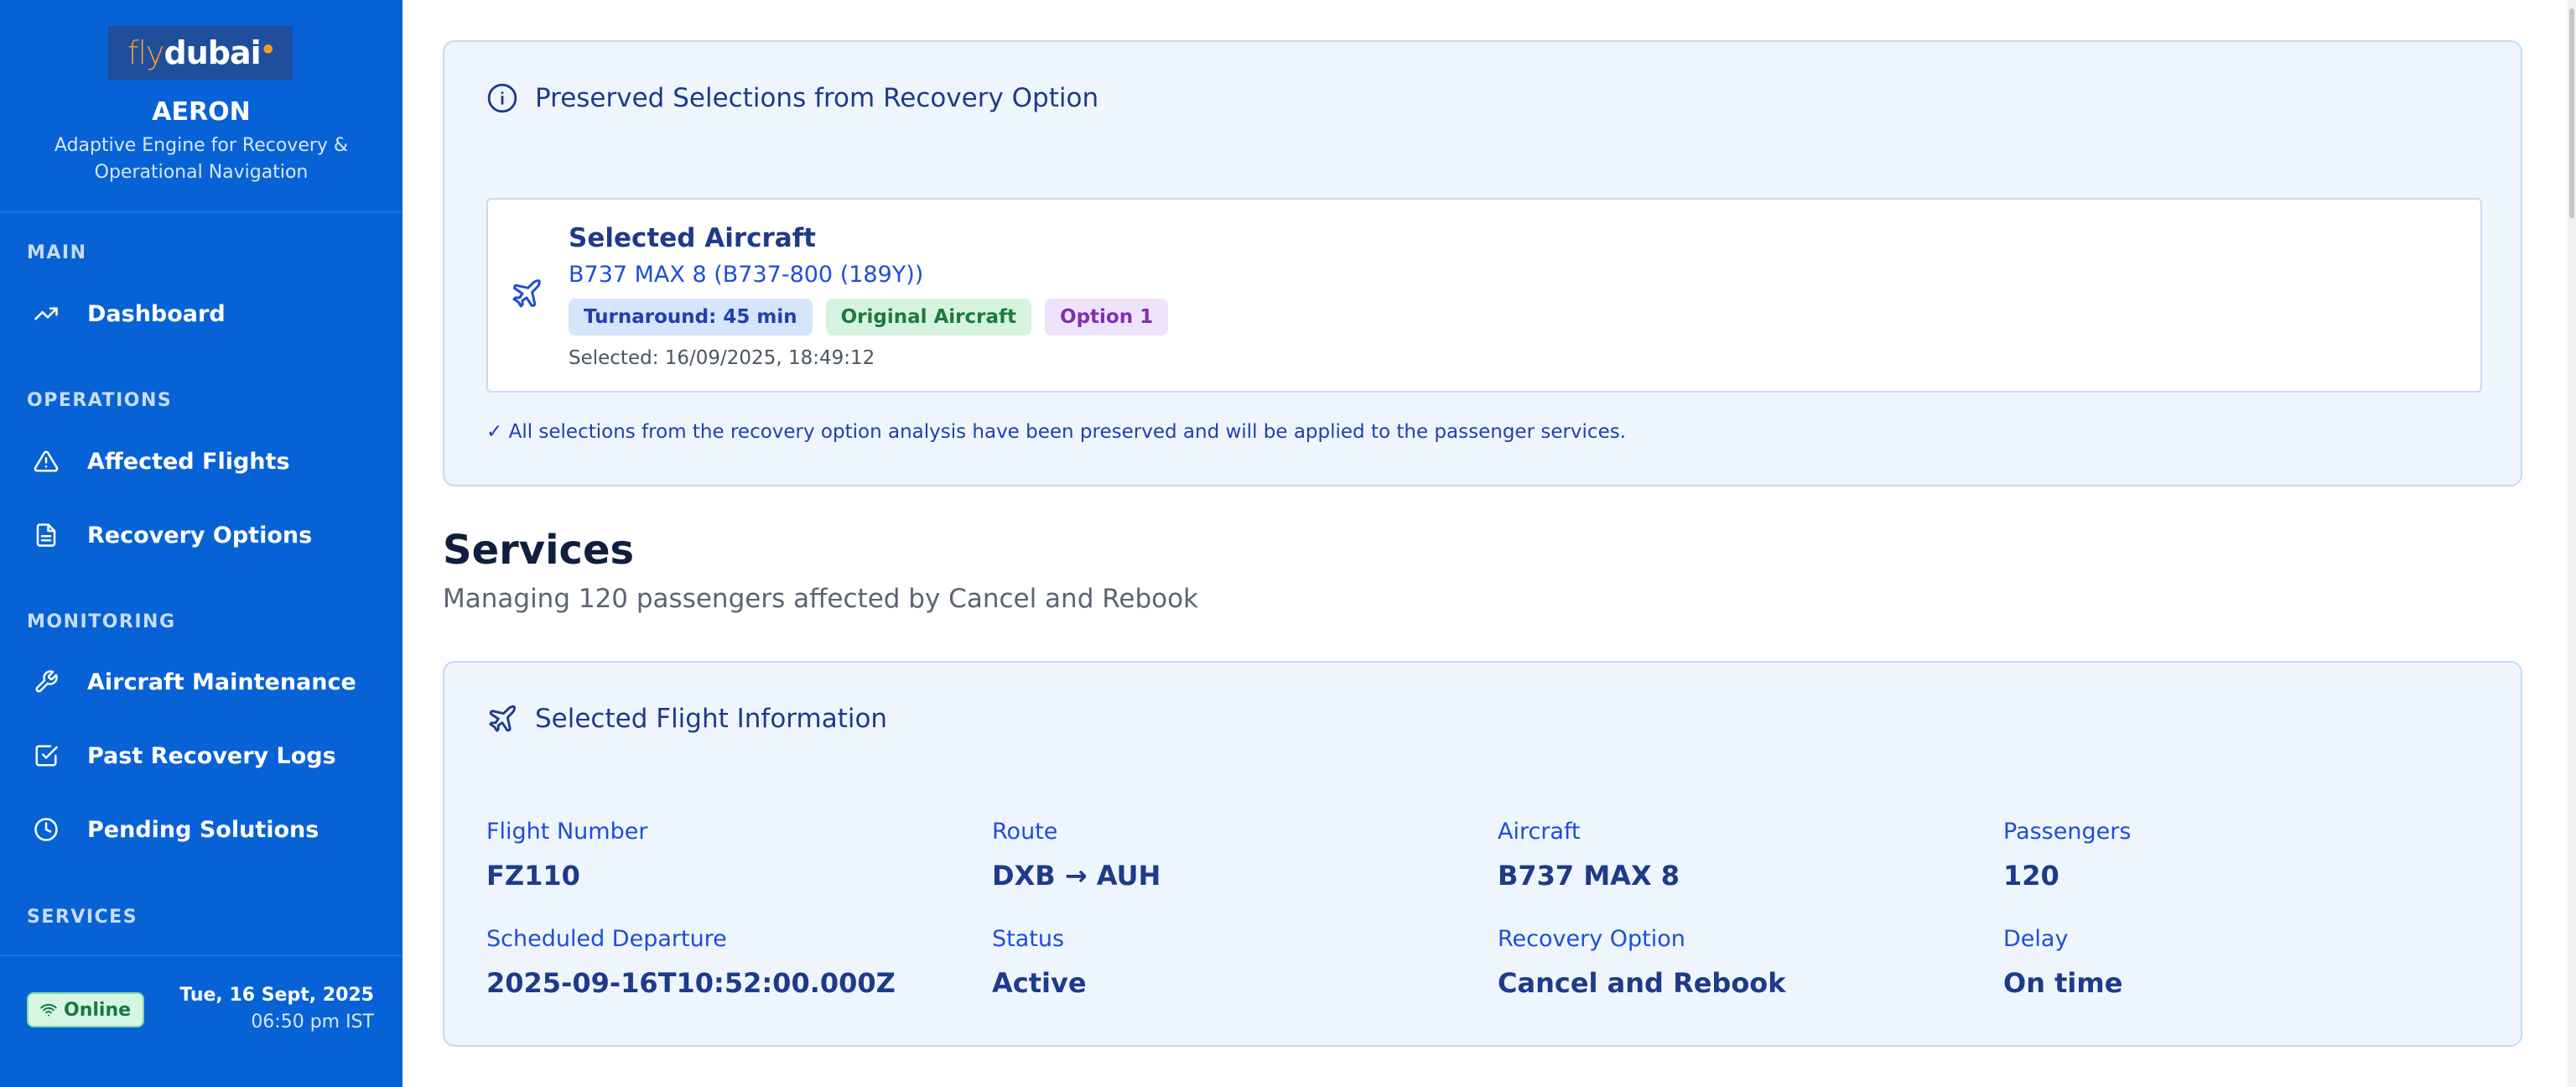  What do you see at coordinates (567, 832) in the screenshot?
I see `field-label: Flight Number` at bounding box center [567, 832].